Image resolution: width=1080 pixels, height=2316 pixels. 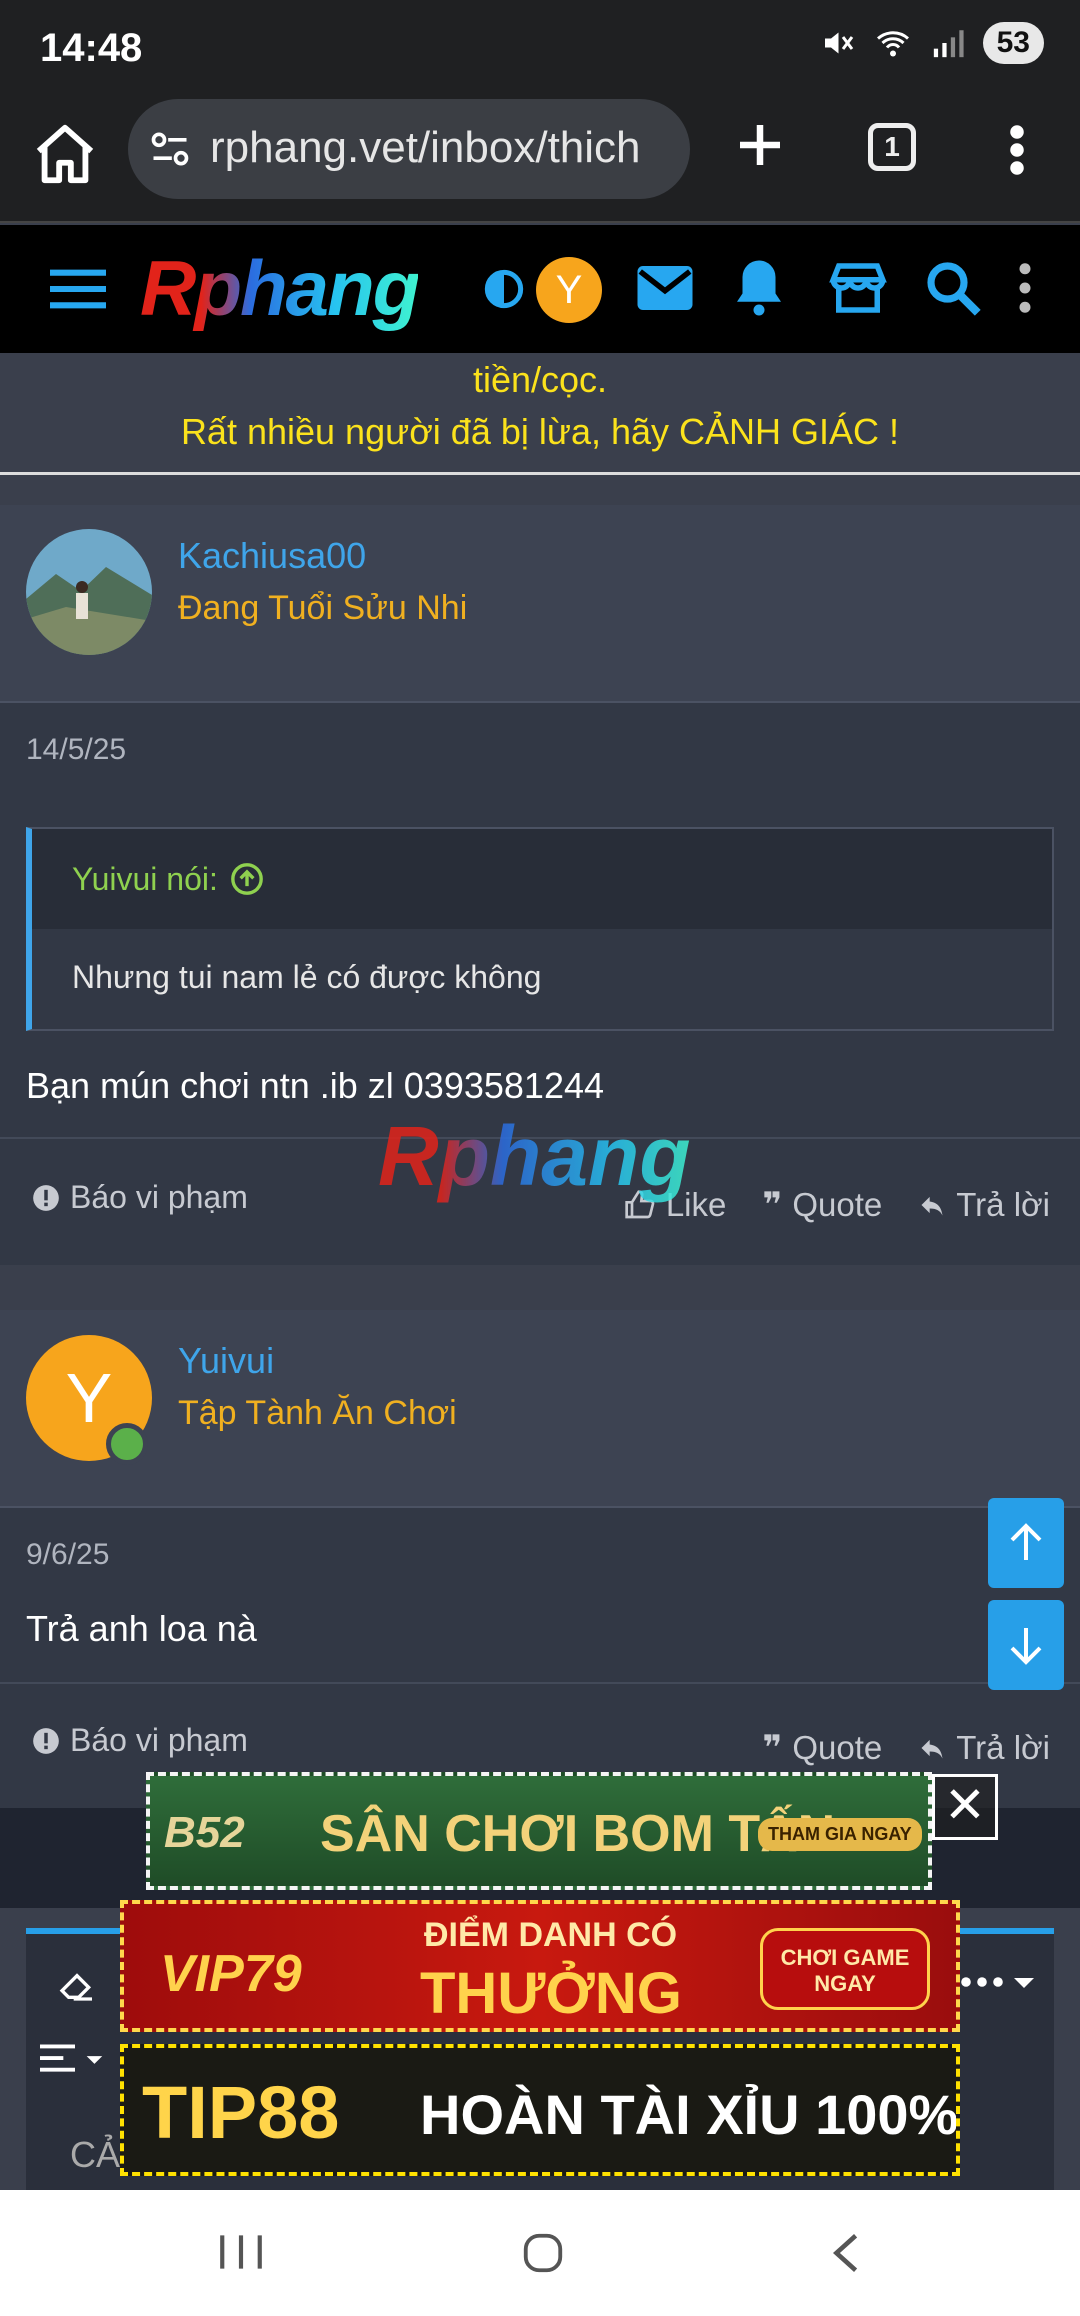 I want to click on ad-vip-text-2: THƯỞNG, so click(x=551, y=1993).